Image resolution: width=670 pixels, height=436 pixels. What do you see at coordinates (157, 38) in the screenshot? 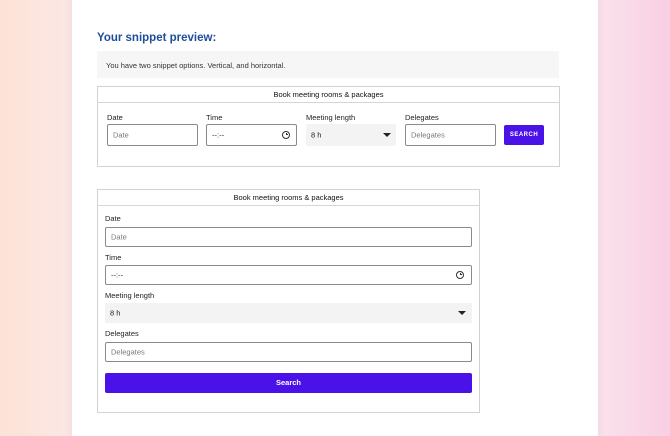
I see `page-title: Your snippet preview:` at bounding box center [157, 38].